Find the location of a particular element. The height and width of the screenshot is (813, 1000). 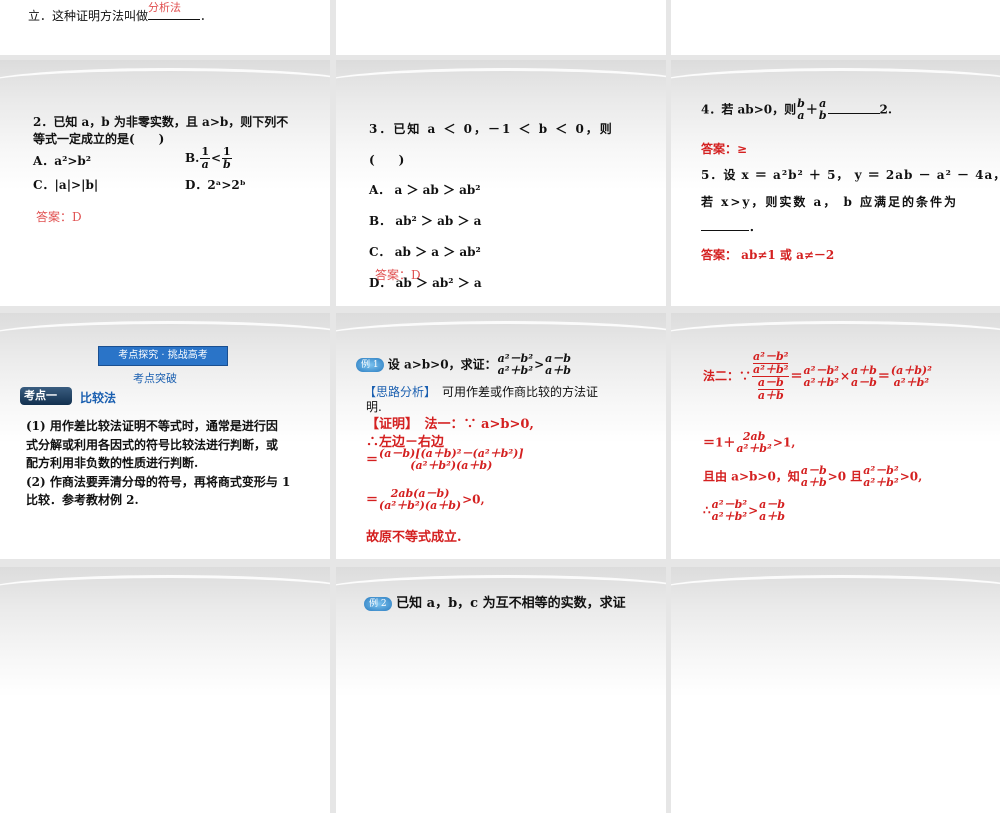

question-5: 5．设 x ＝ a²b² ＋ 5， y ＝ 2ab － a² － 4a， is located at coordinates (850, 175).